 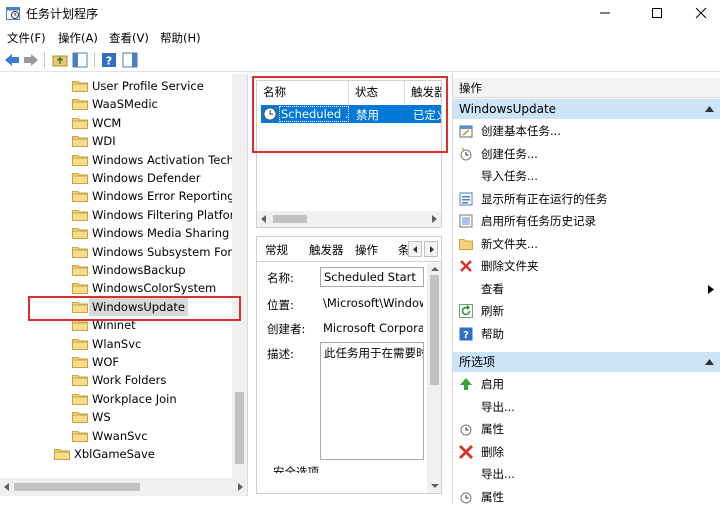 I want to click on tree-item-label: WDI, so click(x=104, y=141).